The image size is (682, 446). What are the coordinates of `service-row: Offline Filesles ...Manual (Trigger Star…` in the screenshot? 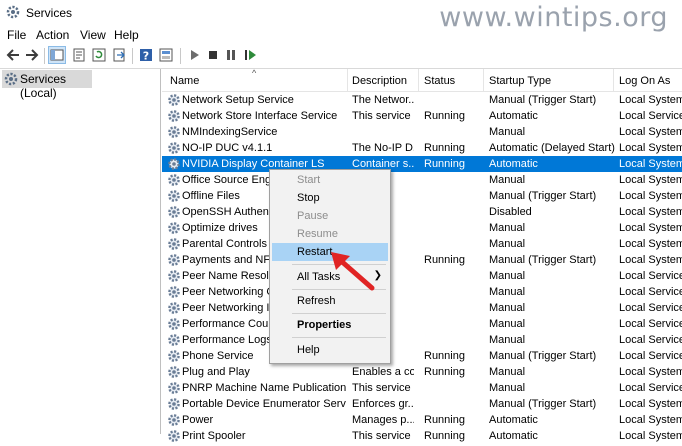 It's located at (422, 196).